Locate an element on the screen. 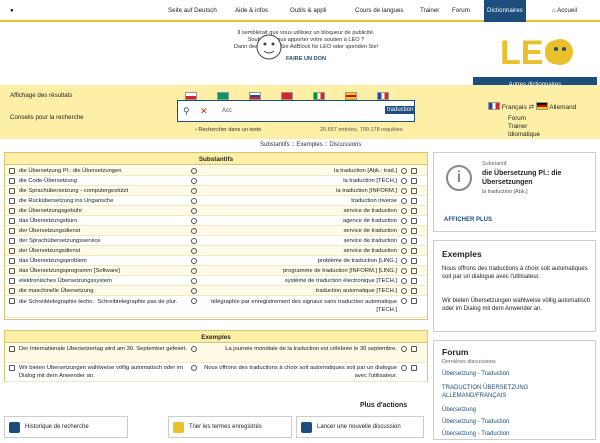 This screenshot has width=600, height=443. accent-button: Acc is located at coordinates (227, 111).